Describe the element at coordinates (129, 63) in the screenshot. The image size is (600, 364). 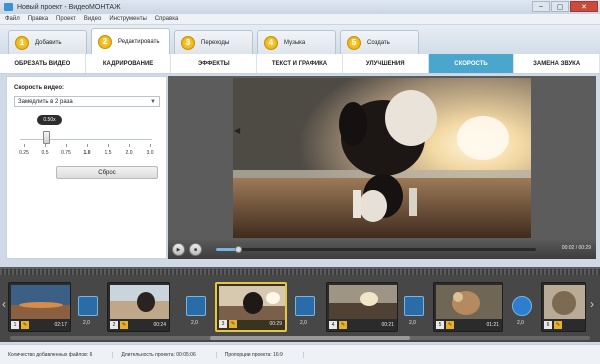
I see `tab-crop: КАДРИРОВАНИЕ` at that location.